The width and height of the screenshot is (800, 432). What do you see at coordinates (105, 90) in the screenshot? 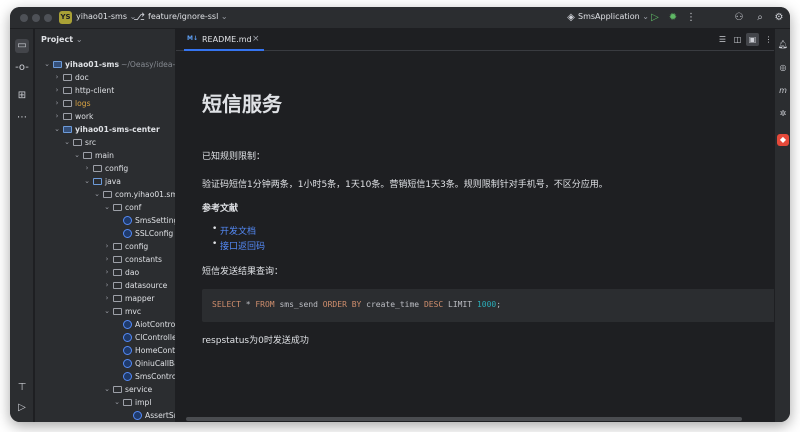
I see `tree-row: › http-client` at bounding box center [105, 90].